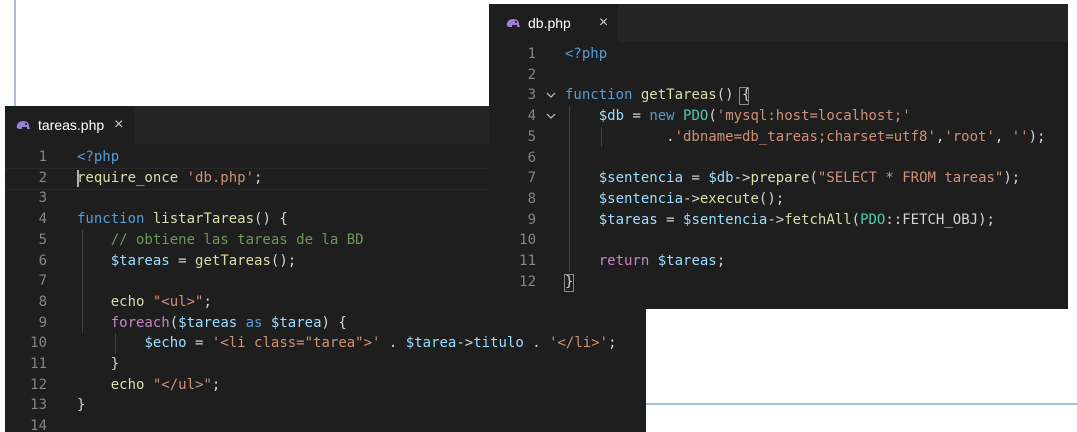 This screenshot has height=432, width=1077. I want to click on line-number: 9, so click(42, 322).